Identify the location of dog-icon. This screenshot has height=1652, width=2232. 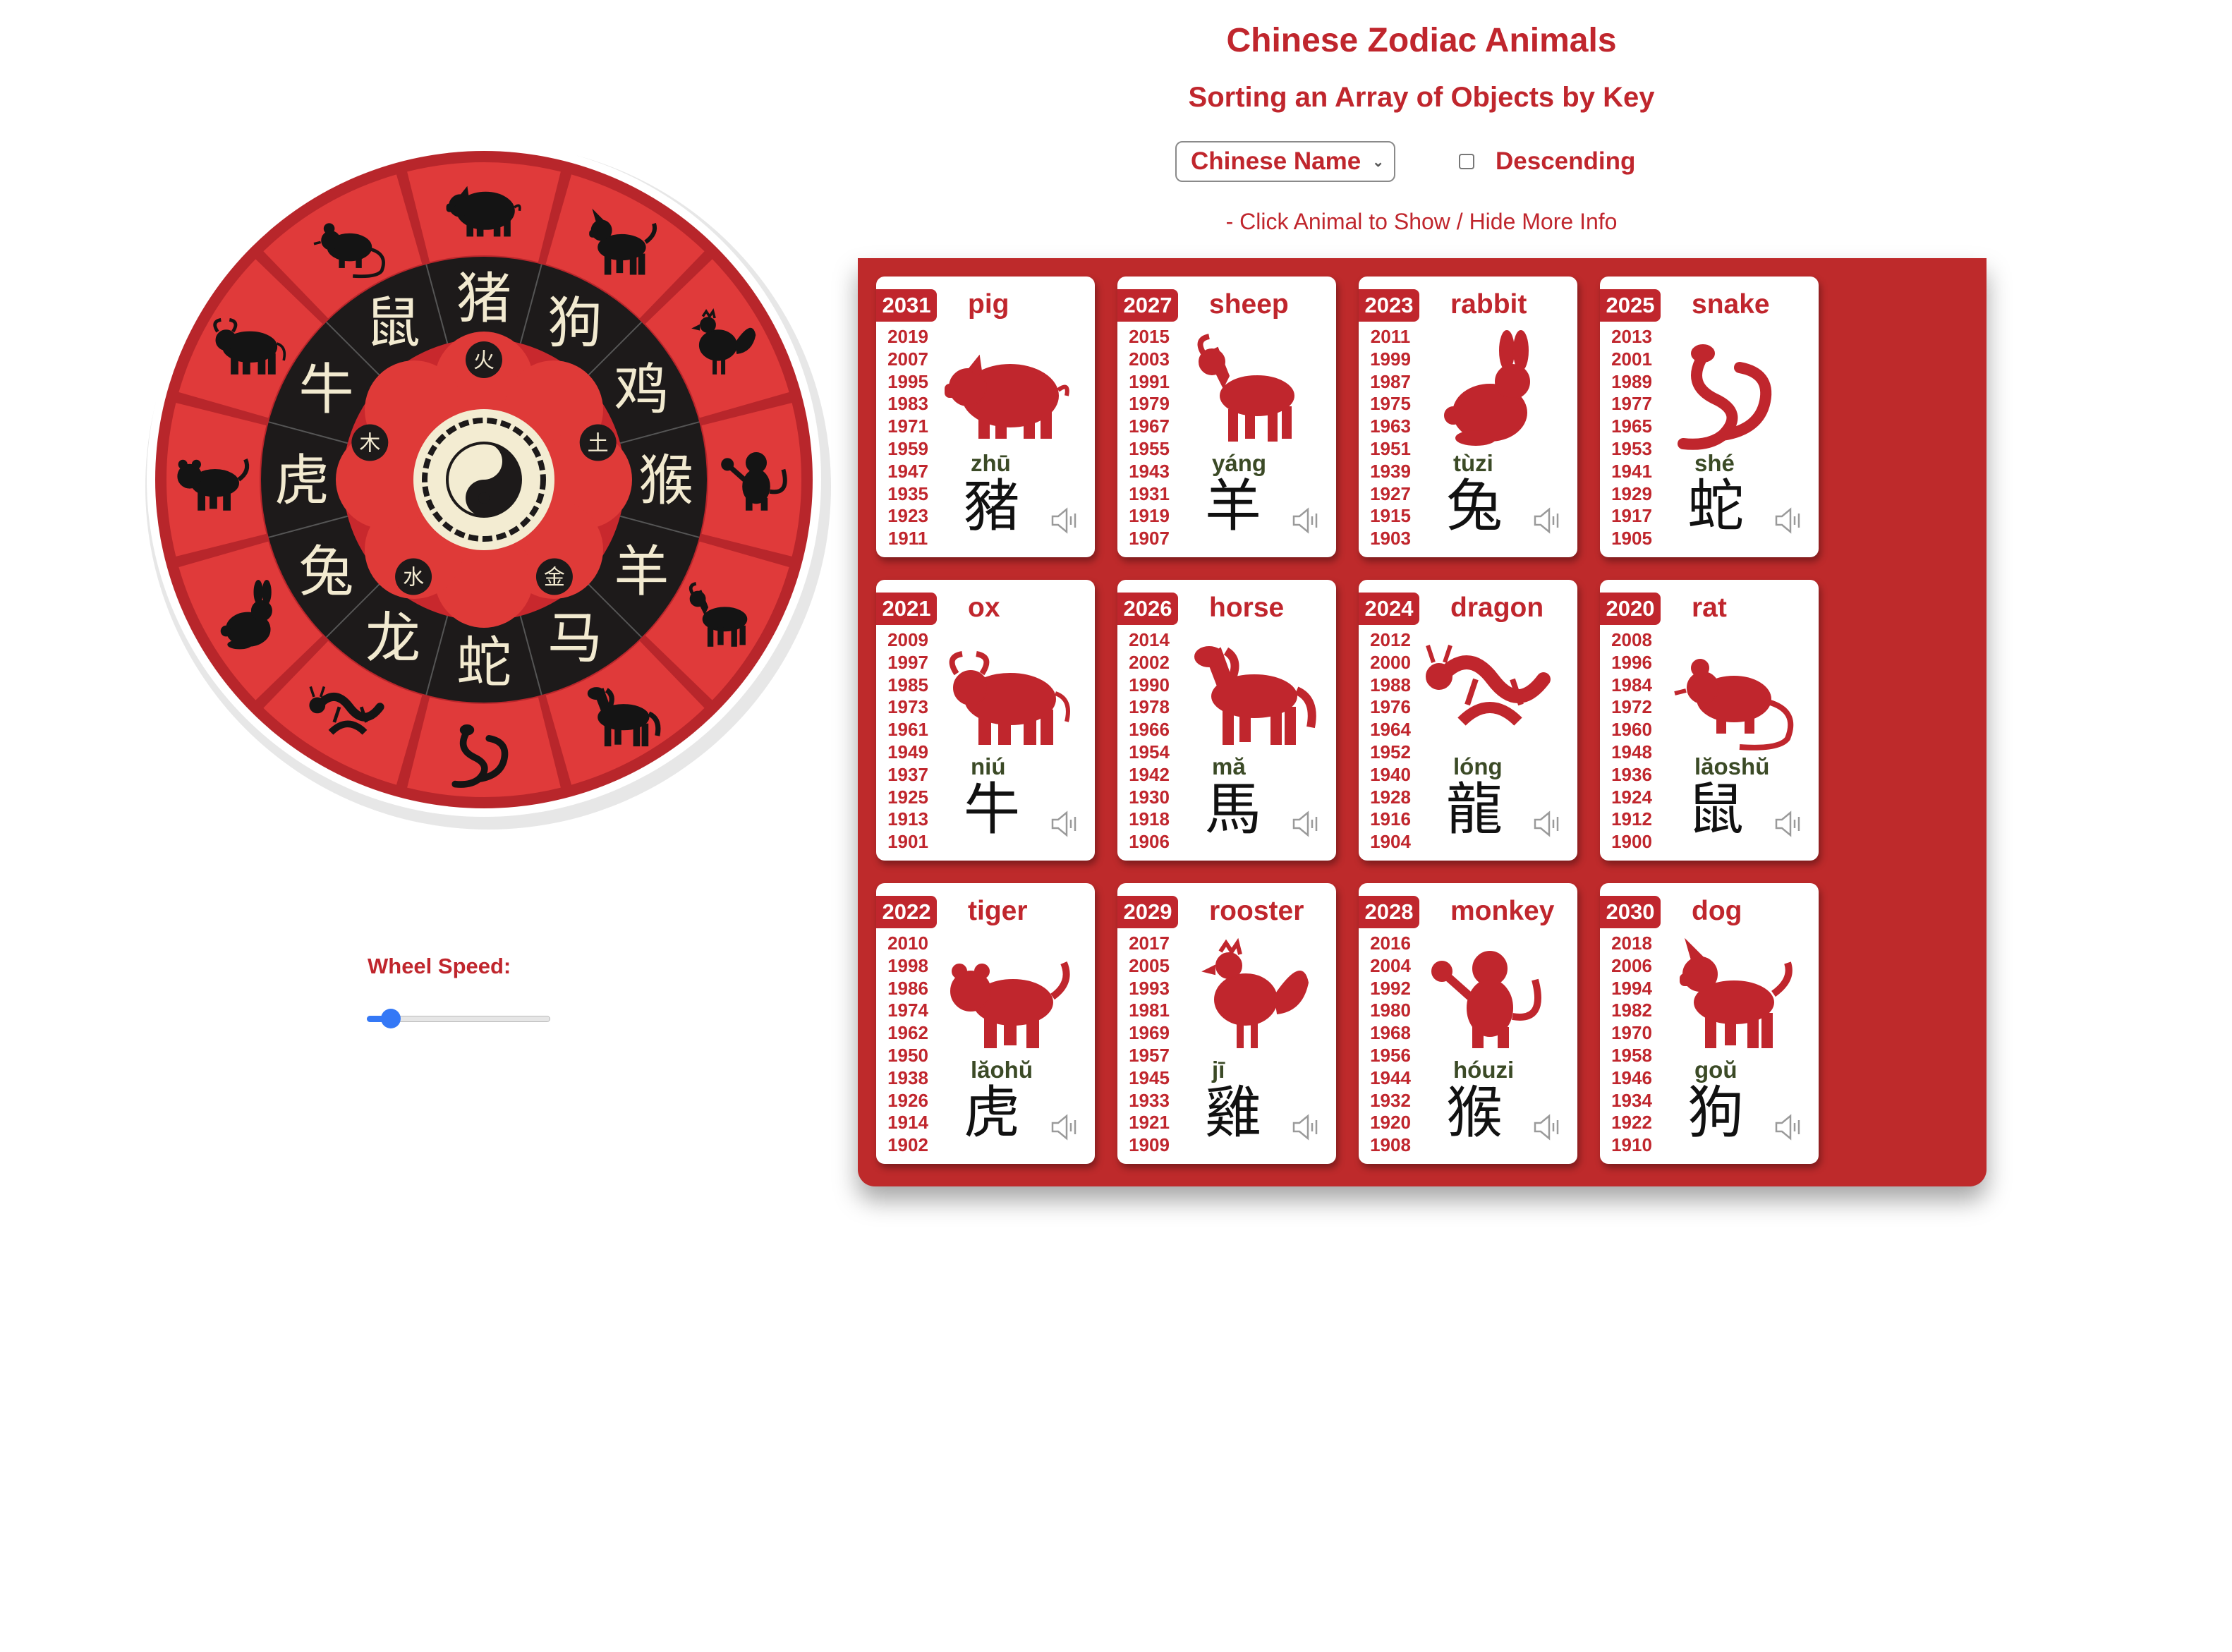
(1731, 997).